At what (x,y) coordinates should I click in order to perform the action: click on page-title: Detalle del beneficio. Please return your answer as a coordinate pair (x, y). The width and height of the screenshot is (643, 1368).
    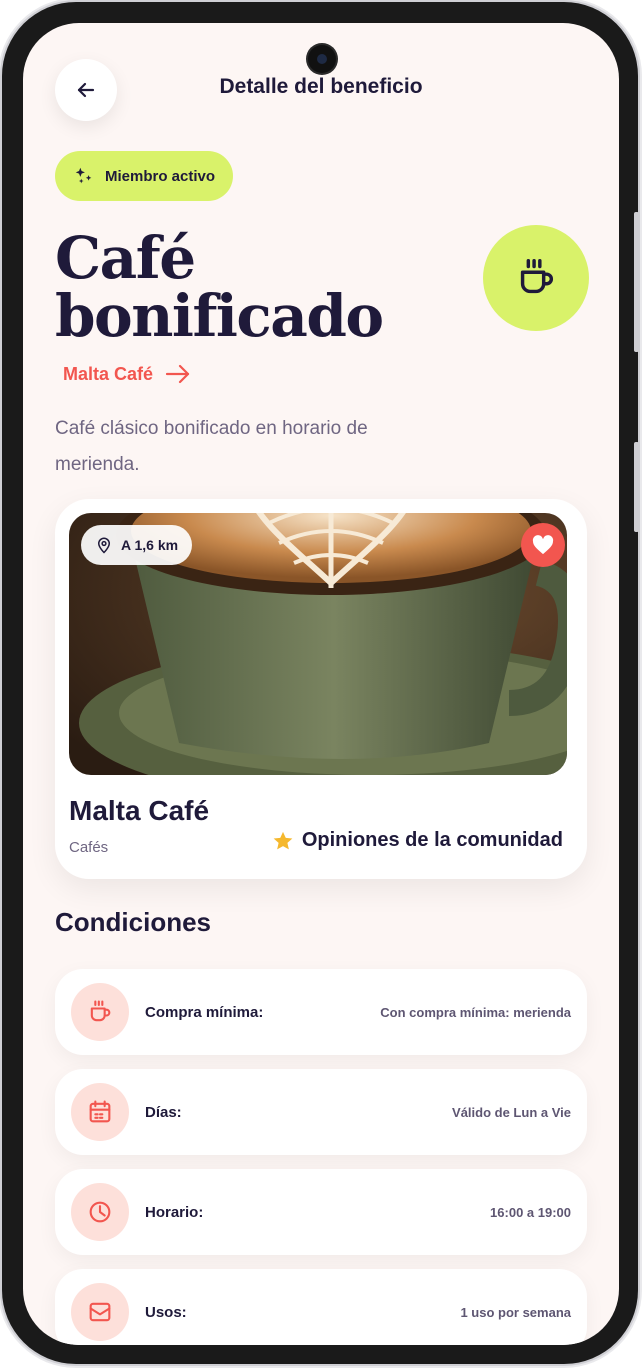
    Looking at the image, I should click on (321, 86).